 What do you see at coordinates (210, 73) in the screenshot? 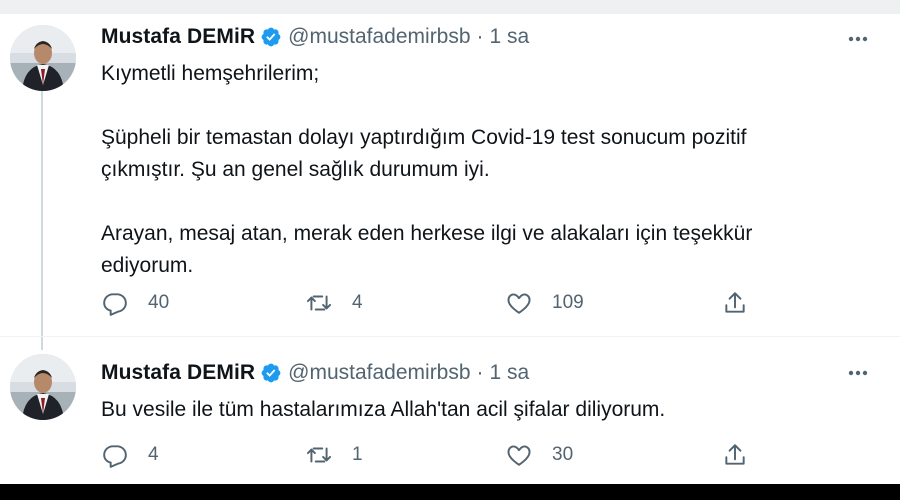
I see `tweet-line: Kıymetli hemşehrilerim;` at bounding box center [210, 73].